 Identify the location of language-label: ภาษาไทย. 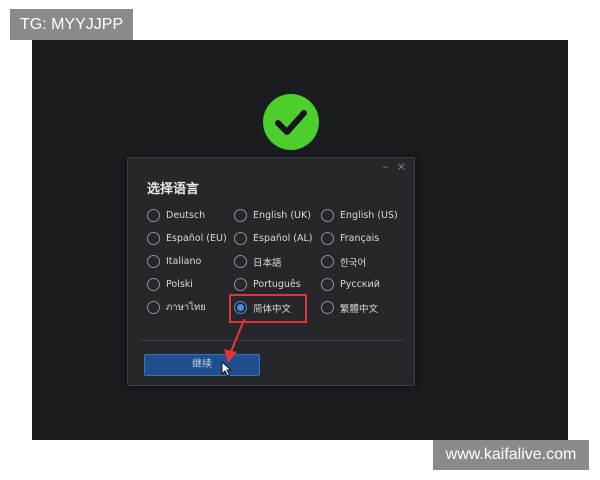
(186, 307).